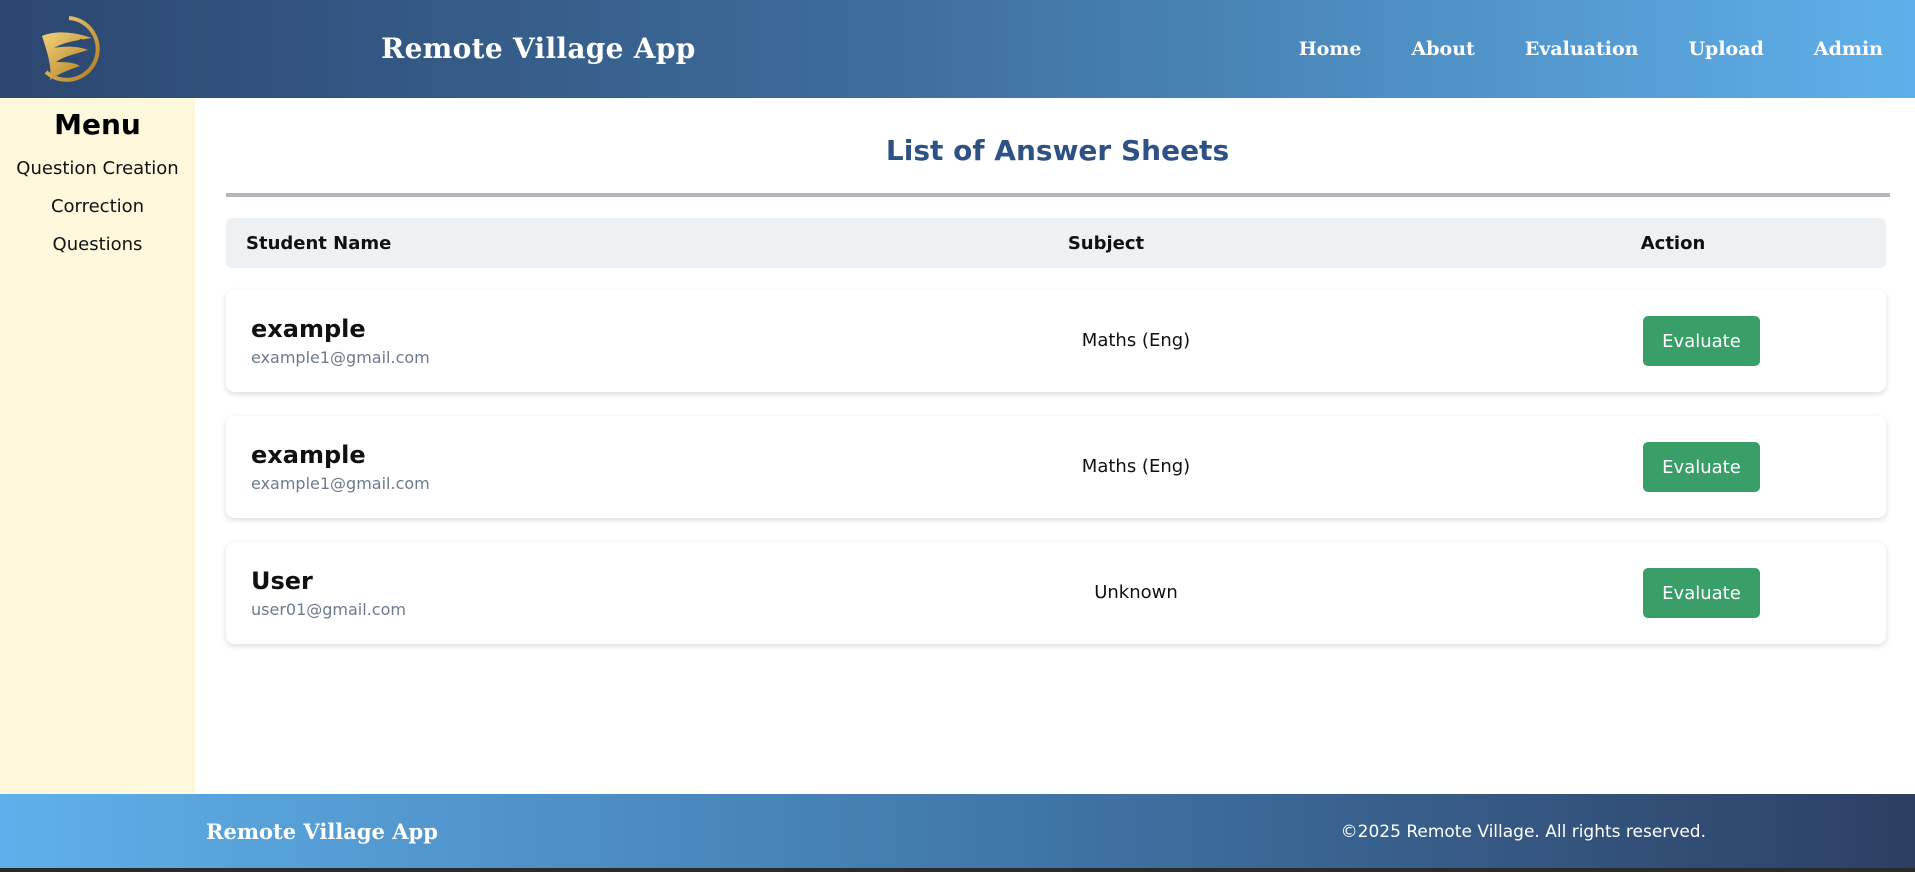 This screenshot has height=872, width=1915. Describe the element at coordinates (1058, 195) in the screenshot. I see `title-divider` at that location.